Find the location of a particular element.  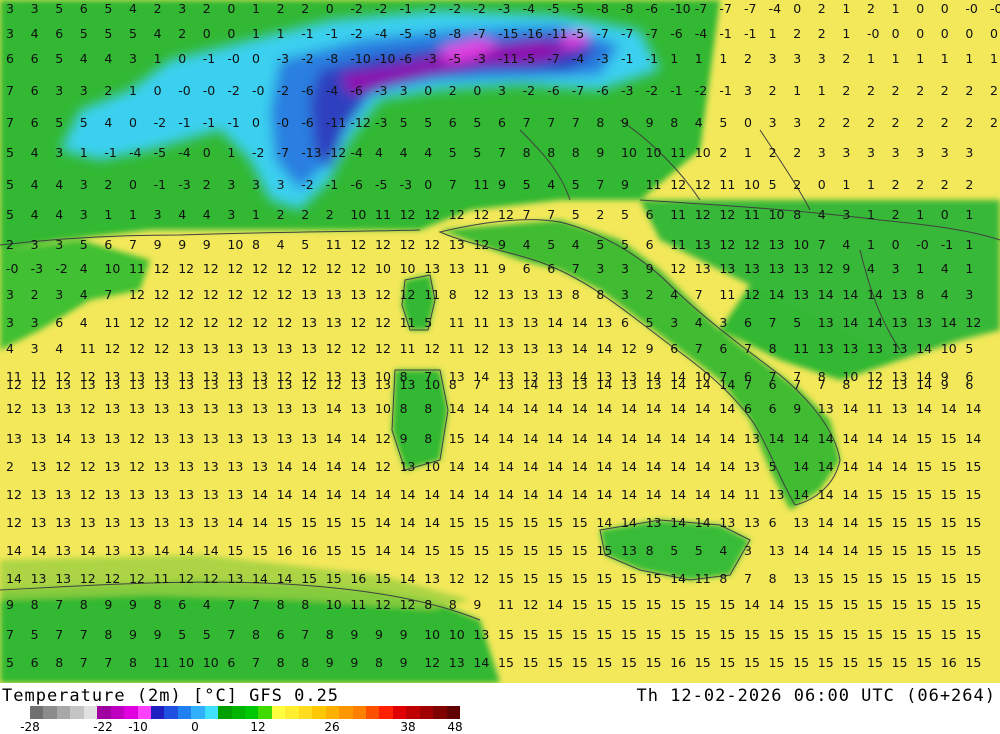

temperature-value: 16 is located at coordinates (309, 550).